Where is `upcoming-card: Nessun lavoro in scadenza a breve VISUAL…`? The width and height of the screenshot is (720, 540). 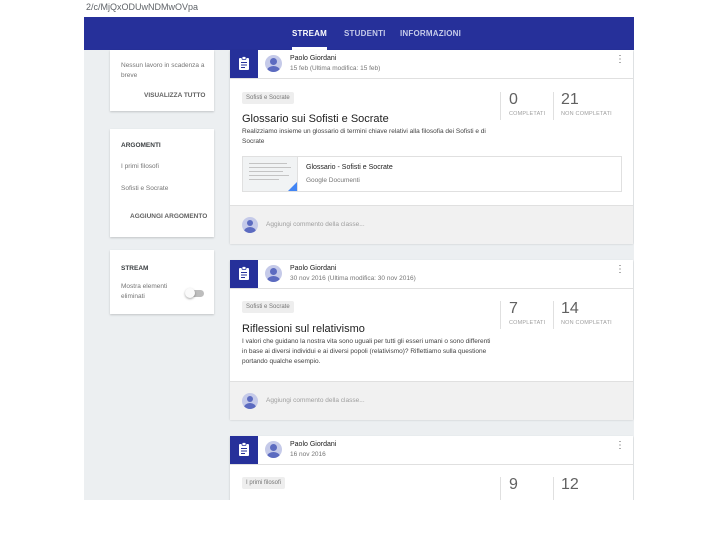 upcoming-card: Nessun lavoro in scadenza a breve VISUAL… is located at coordinates (162, 80).